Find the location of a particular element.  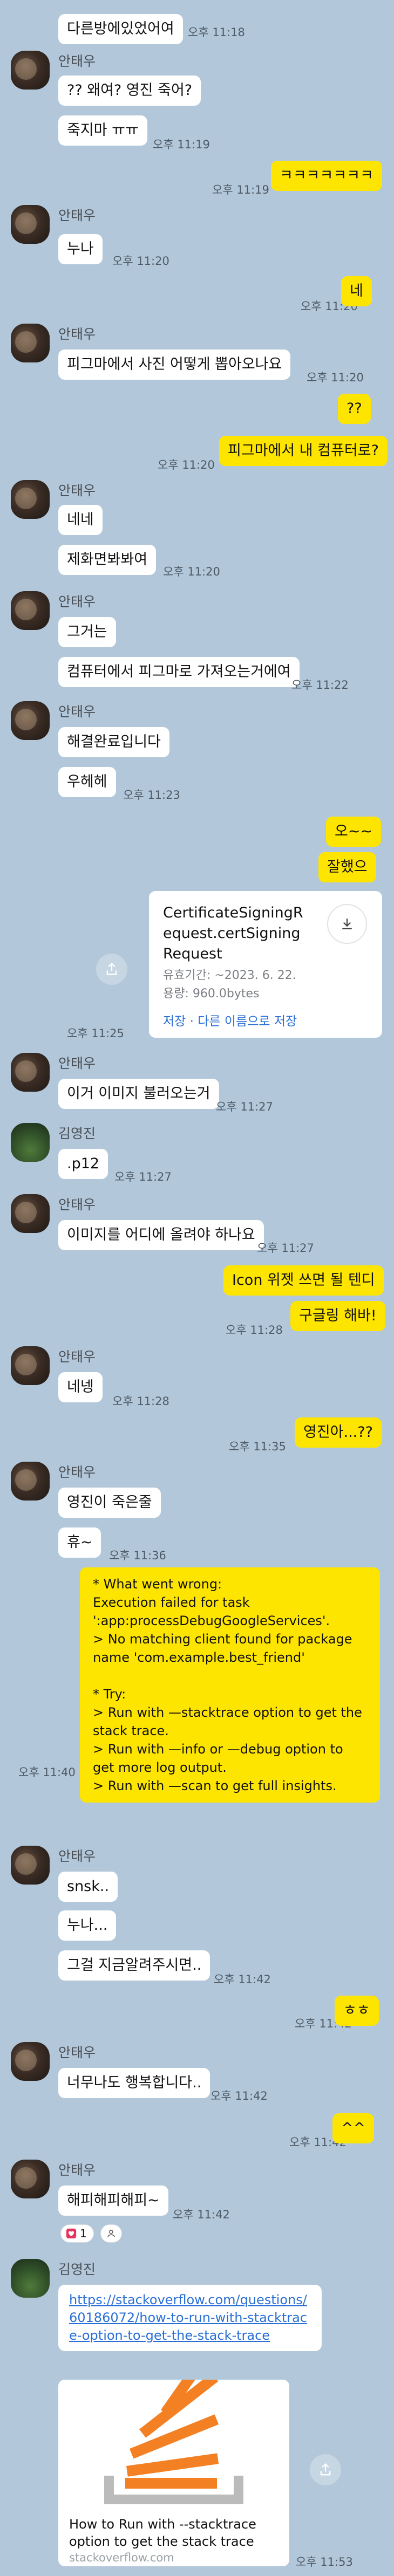

message-bubble: 이거 이미지 불러오는거 is located at coordinates (138, 1094).